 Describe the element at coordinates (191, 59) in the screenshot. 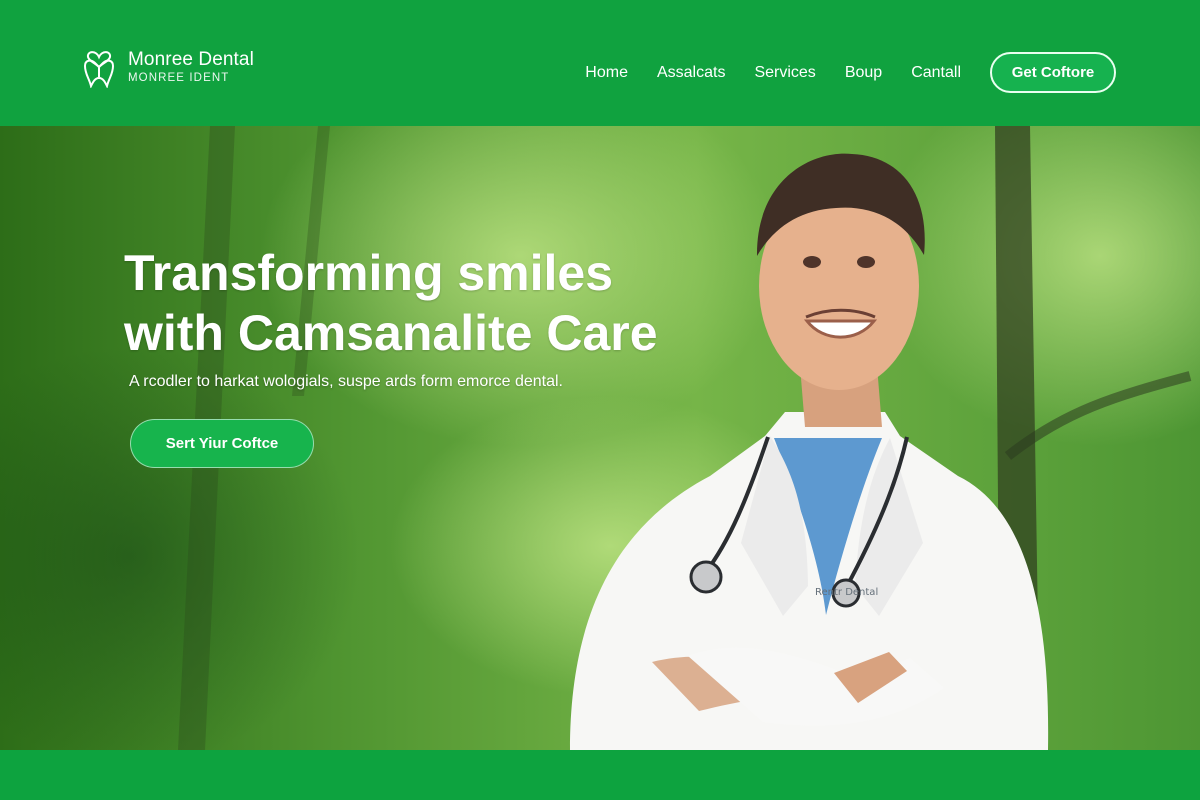

I see `brand-name: Monree Dental` at that location.